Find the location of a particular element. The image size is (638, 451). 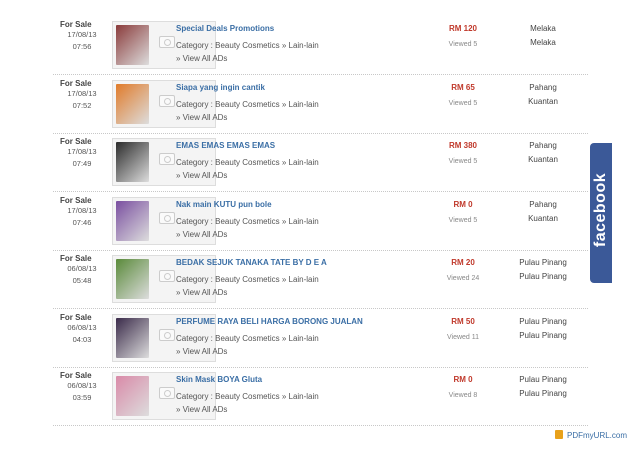

listing-title-link: Special Deals Promotions is located at coordinates (225, 28).